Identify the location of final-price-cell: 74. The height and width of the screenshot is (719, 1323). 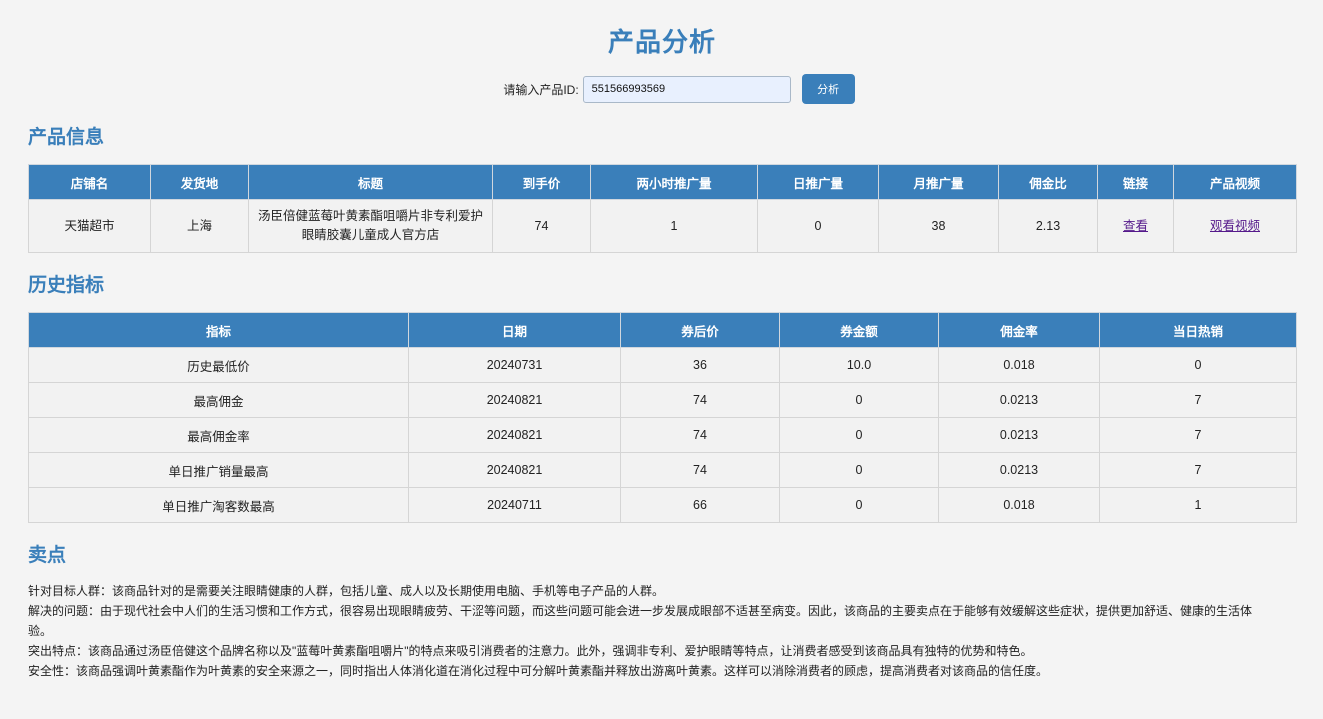
(541, 226).